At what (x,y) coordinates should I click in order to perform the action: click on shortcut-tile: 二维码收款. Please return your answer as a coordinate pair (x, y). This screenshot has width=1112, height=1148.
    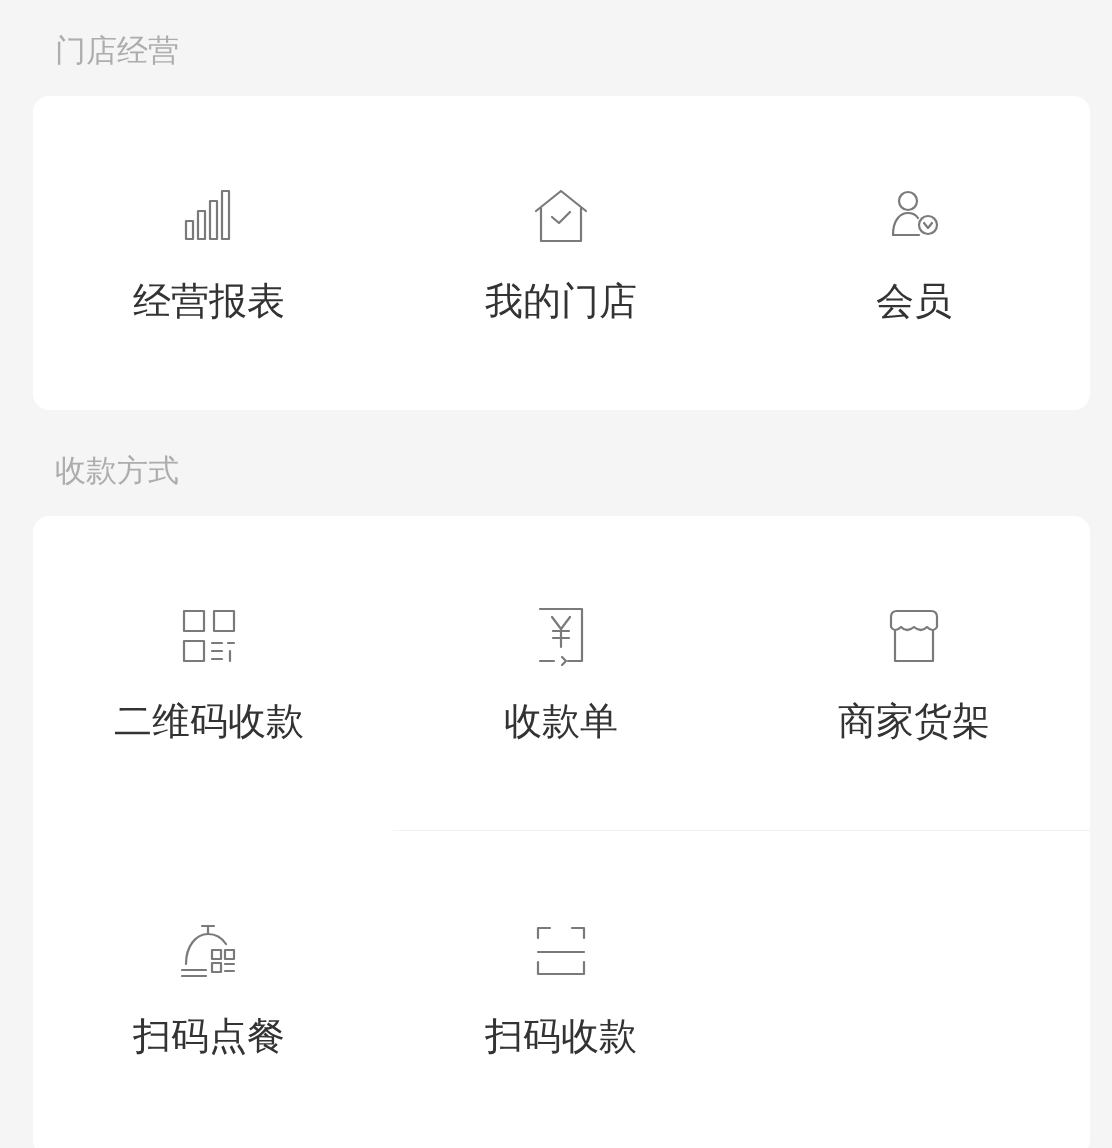
    Looking at the image, I should click on (209, 673).